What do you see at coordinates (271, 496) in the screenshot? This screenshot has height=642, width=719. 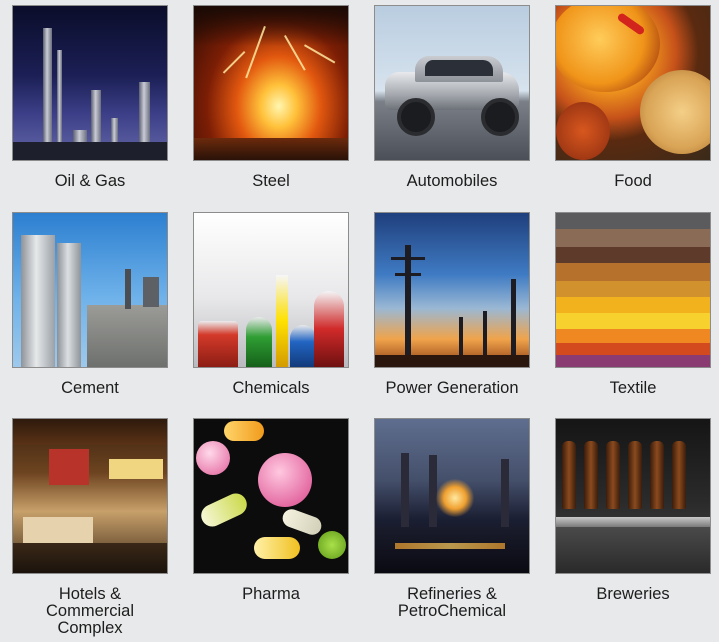 I see `pills-image` at bounding box center [271, 496].